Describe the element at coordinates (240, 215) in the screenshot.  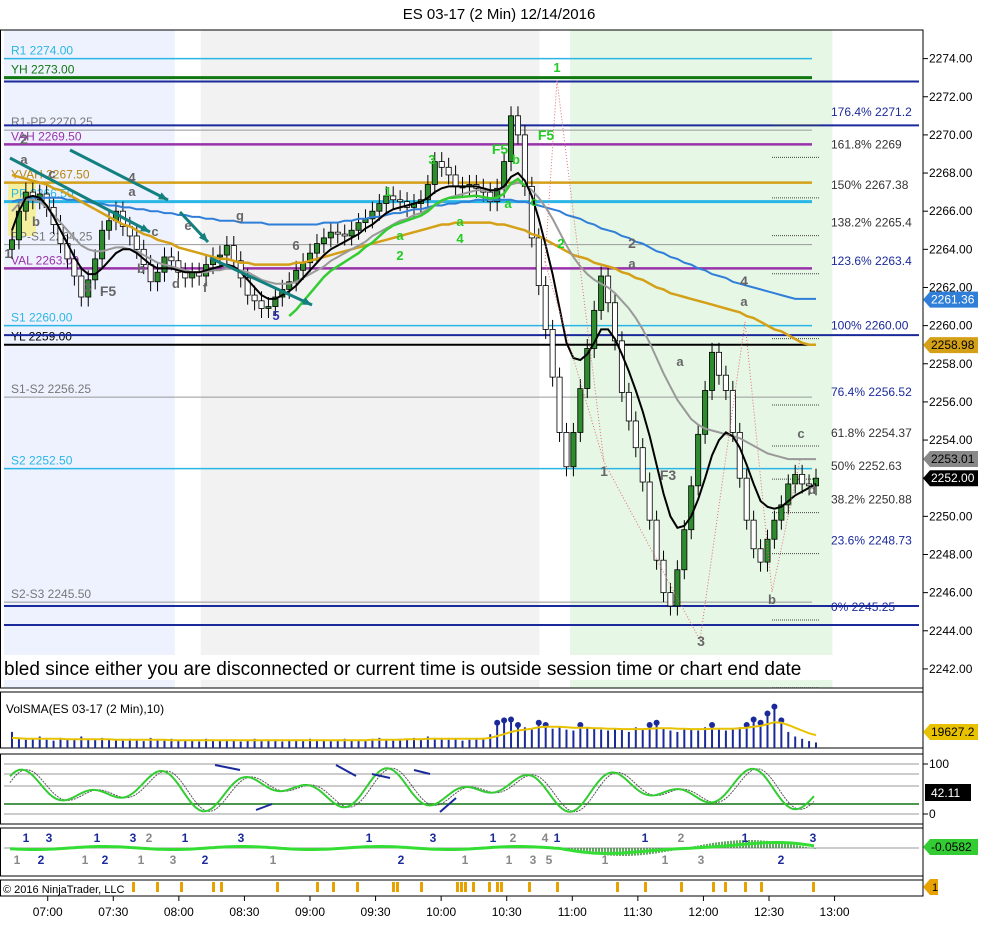
I see `wave-label: g` at that location.